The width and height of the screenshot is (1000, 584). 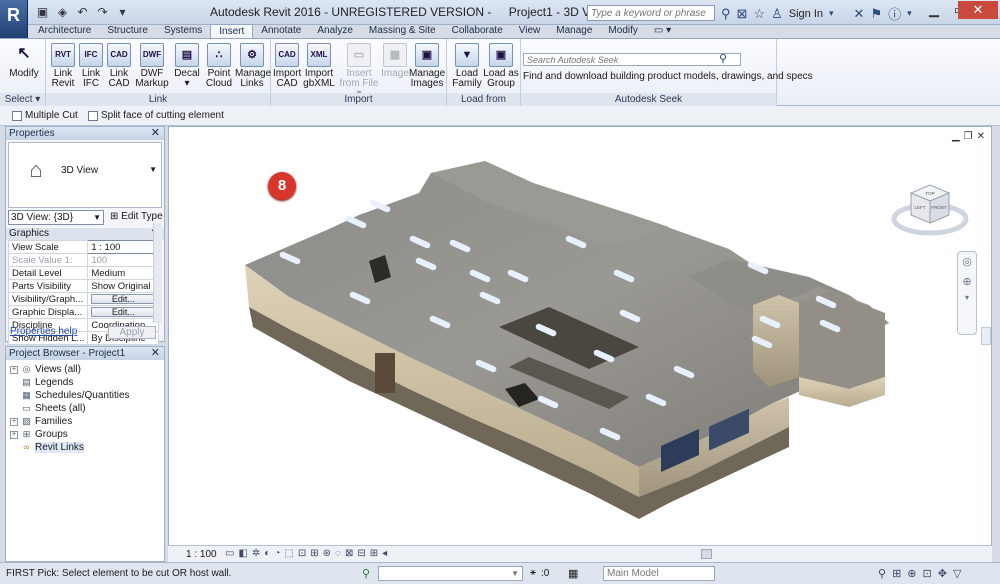 I want to click on render-icon: ◔, so click(x=277, y=553).